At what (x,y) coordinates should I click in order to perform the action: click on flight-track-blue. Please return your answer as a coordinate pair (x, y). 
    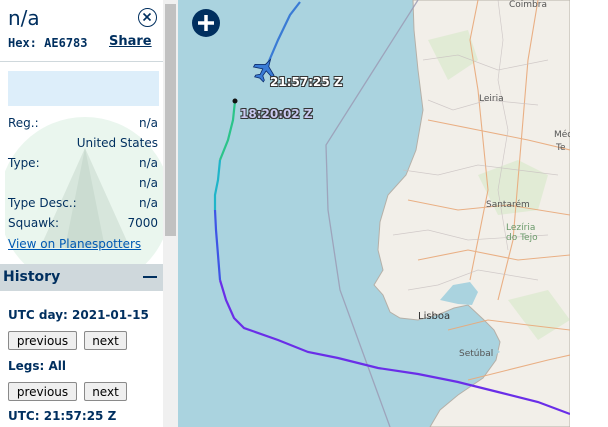
    Looking at the image, I should click on (217, 245).